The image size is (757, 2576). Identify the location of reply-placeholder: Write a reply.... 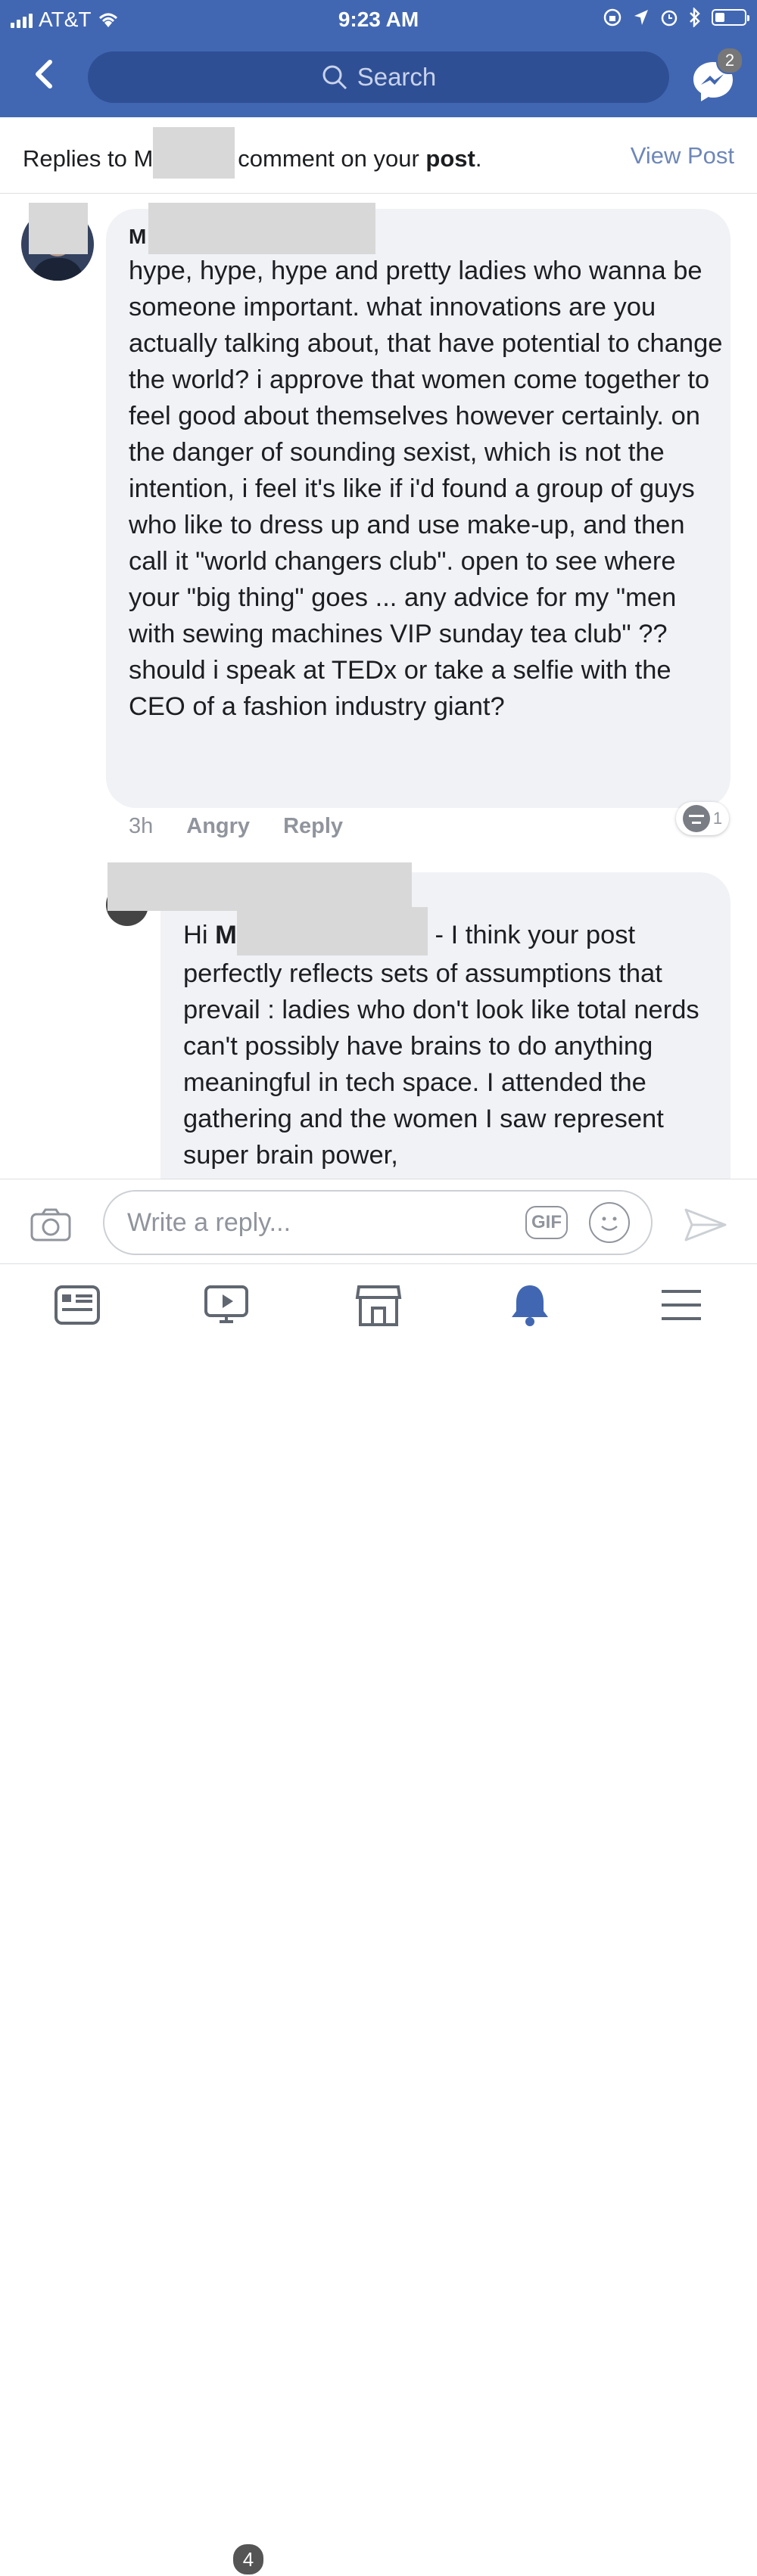
(209, 1222).